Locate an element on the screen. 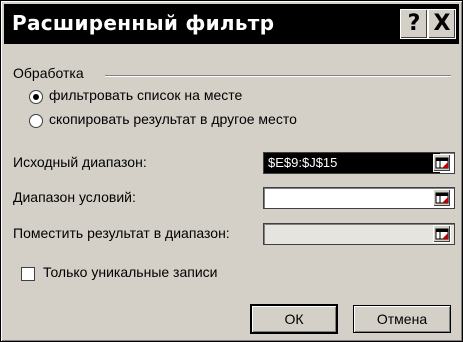 This screenshot has height=342, width=463. source-range-label: Исходный диапазон: is located at coordinates (80, 162).